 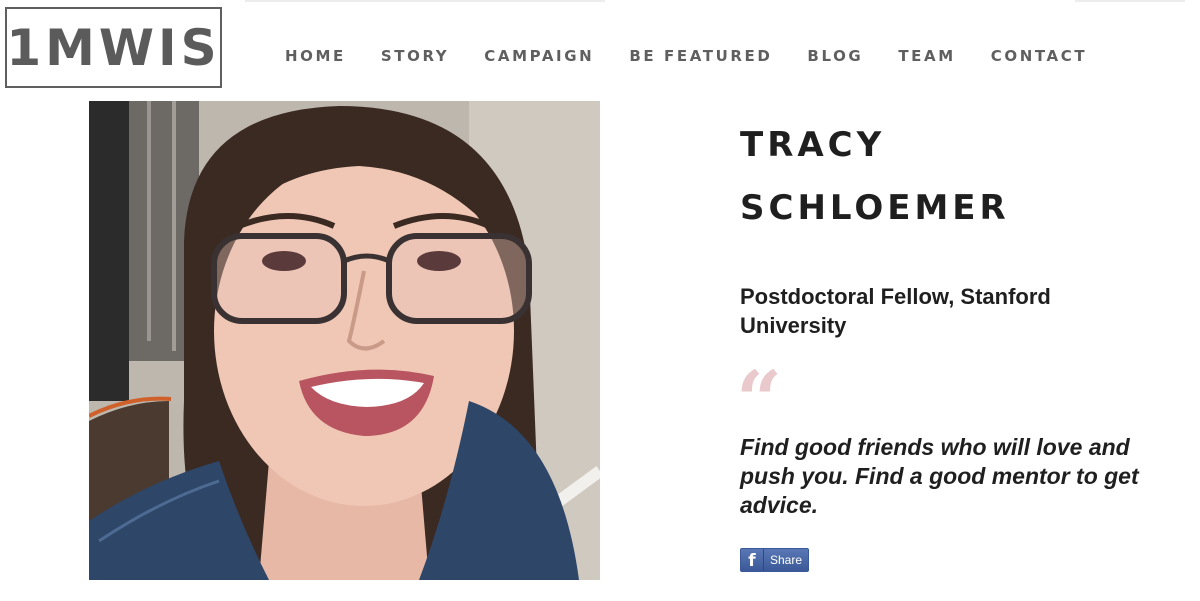 I want to click on quote-mark-icon: “, so click(x=759, y=400).